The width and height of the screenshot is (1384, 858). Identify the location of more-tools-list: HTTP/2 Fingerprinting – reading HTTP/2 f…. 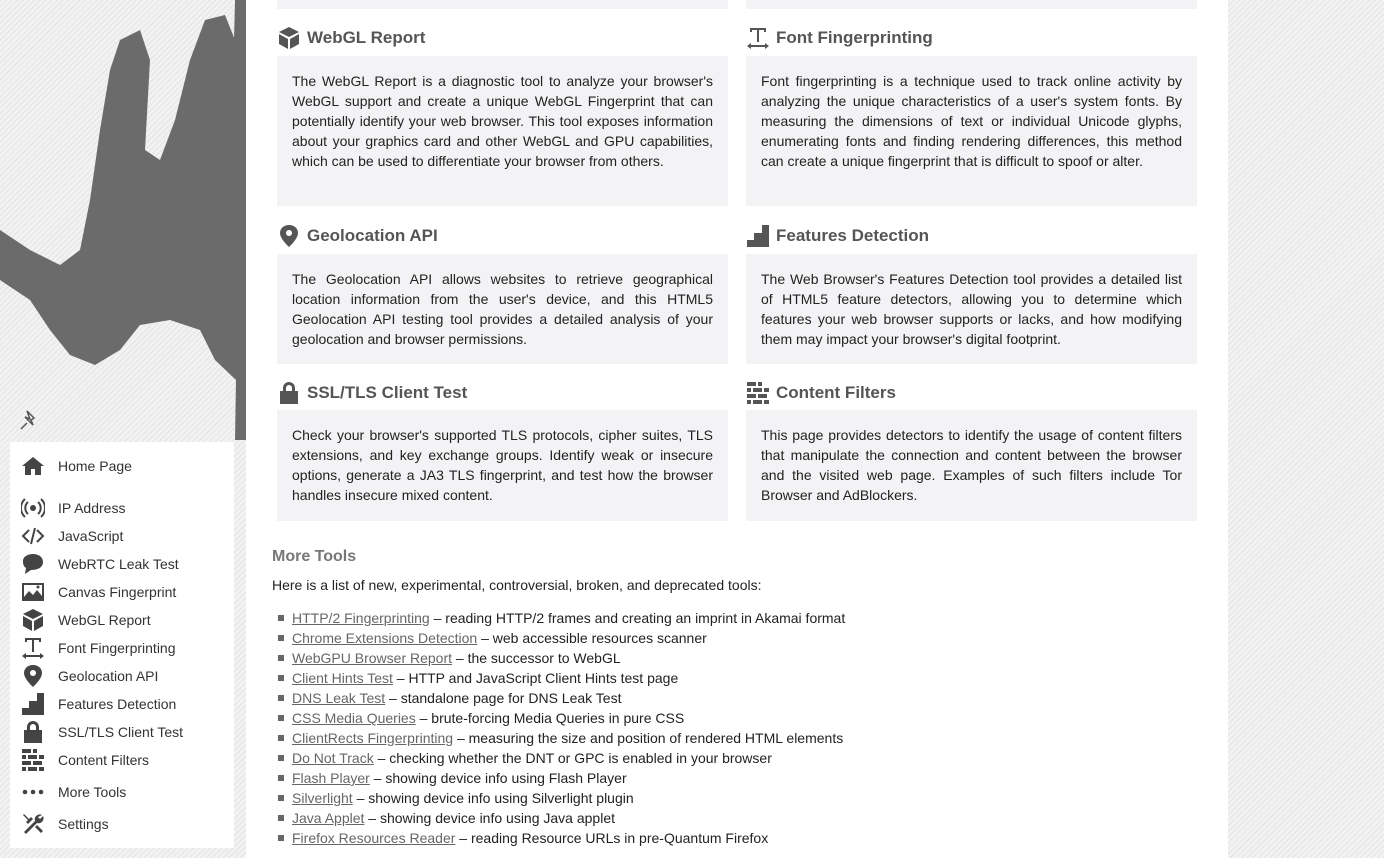
(561, 728).